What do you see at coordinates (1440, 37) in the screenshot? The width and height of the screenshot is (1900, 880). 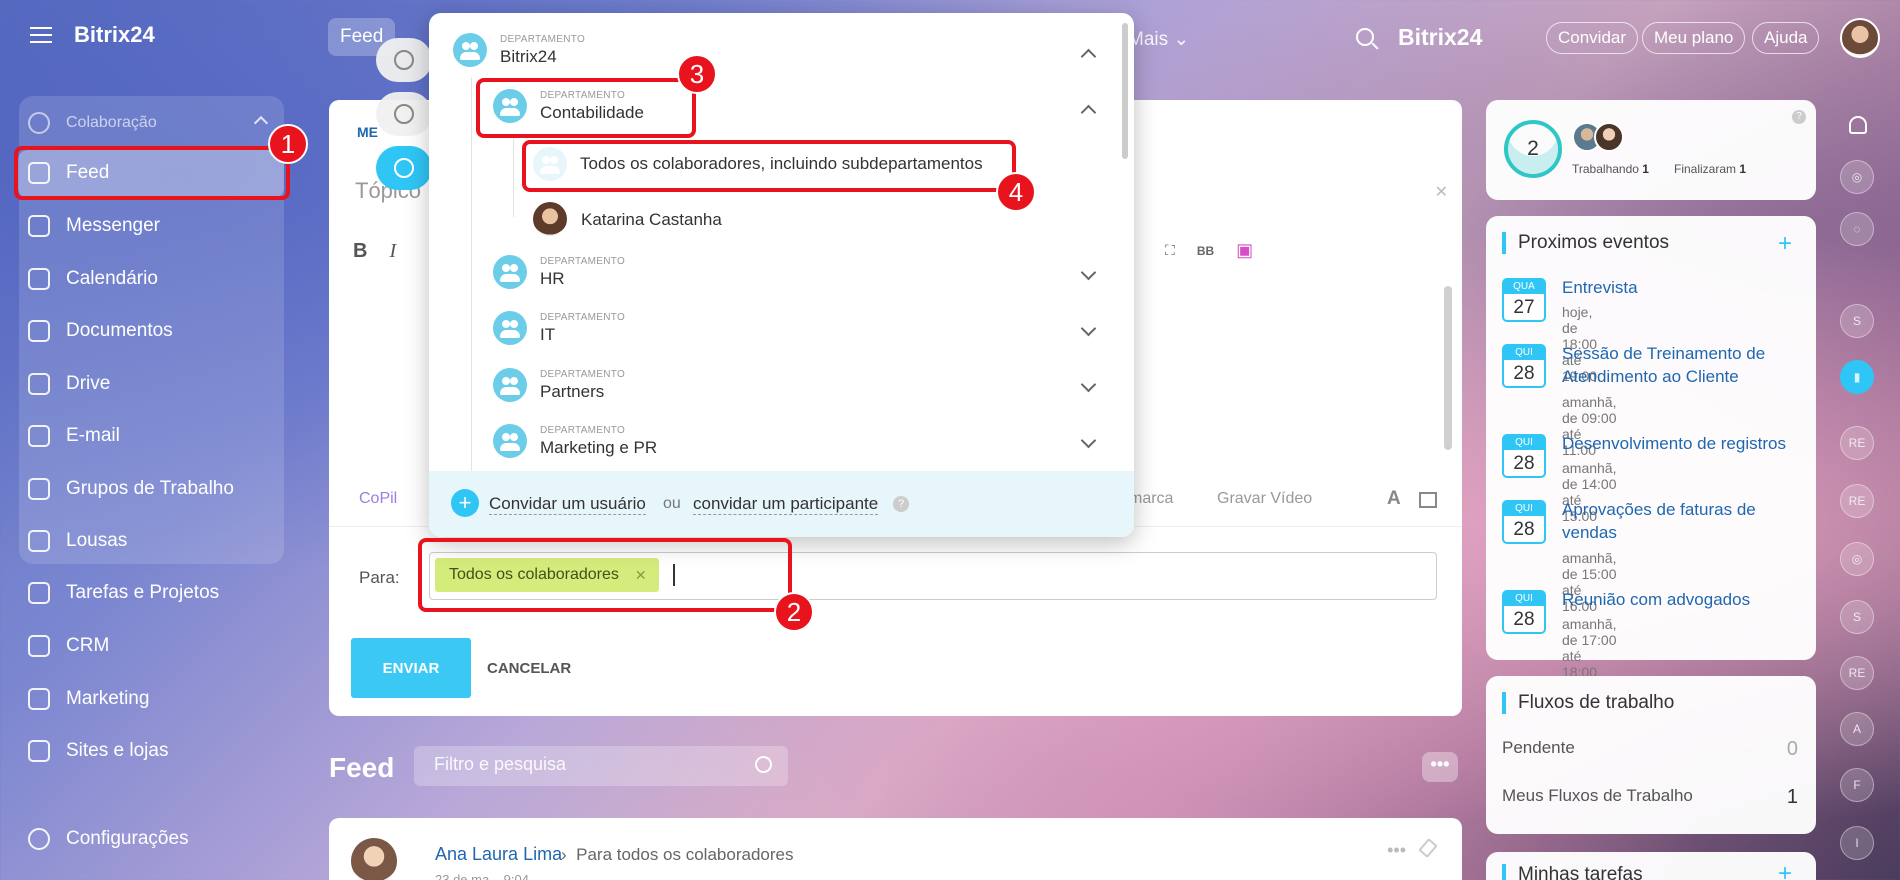 I see `top-brand: Bitrix24` at bounding box center [1440, 37].